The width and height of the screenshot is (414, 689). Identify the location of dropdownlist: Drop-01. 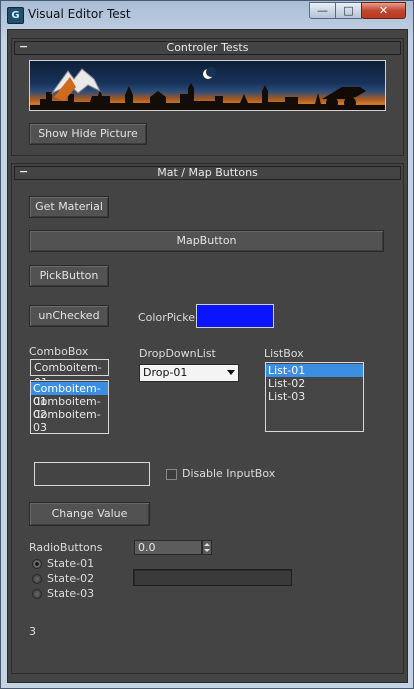
(189, 373).